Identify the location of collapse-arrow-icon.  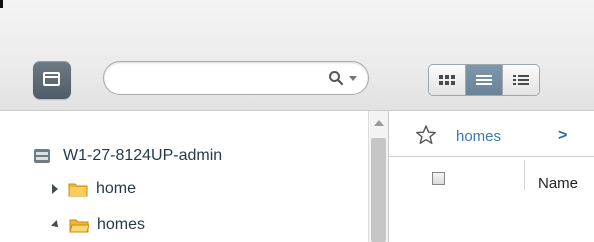
(56, 225).